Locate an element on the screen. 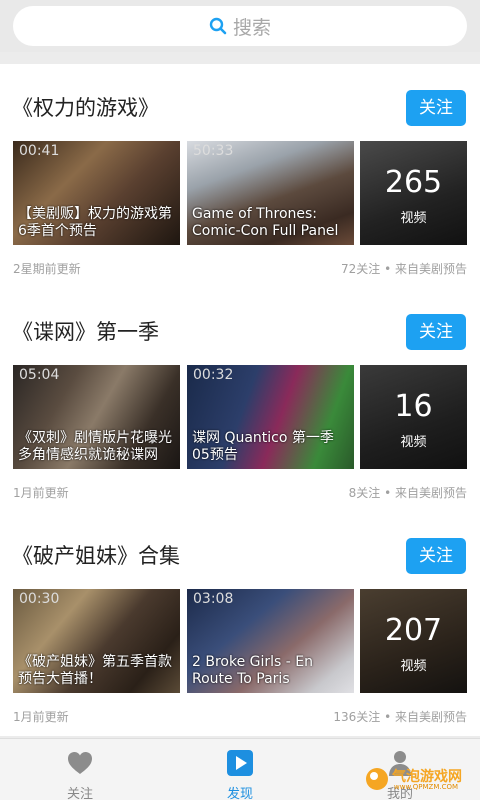  tab-label: 关注 is located at coordinates (79, 793).